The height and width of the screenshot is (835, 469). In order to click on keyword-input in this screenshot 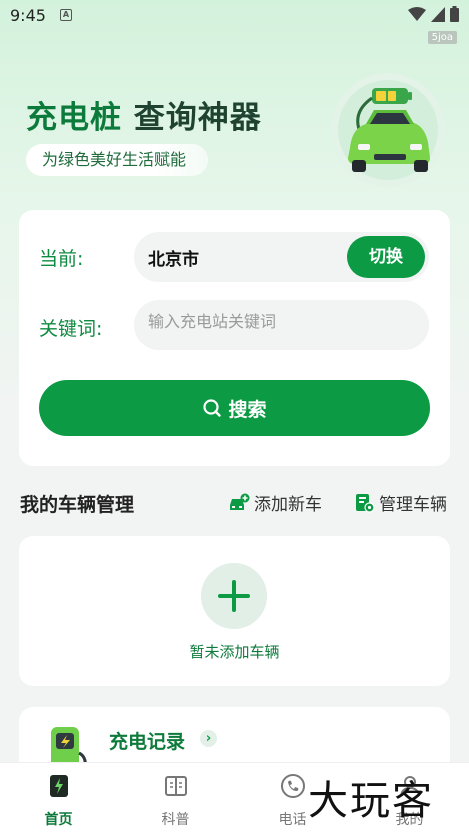, I will do `click(278, 321)`.